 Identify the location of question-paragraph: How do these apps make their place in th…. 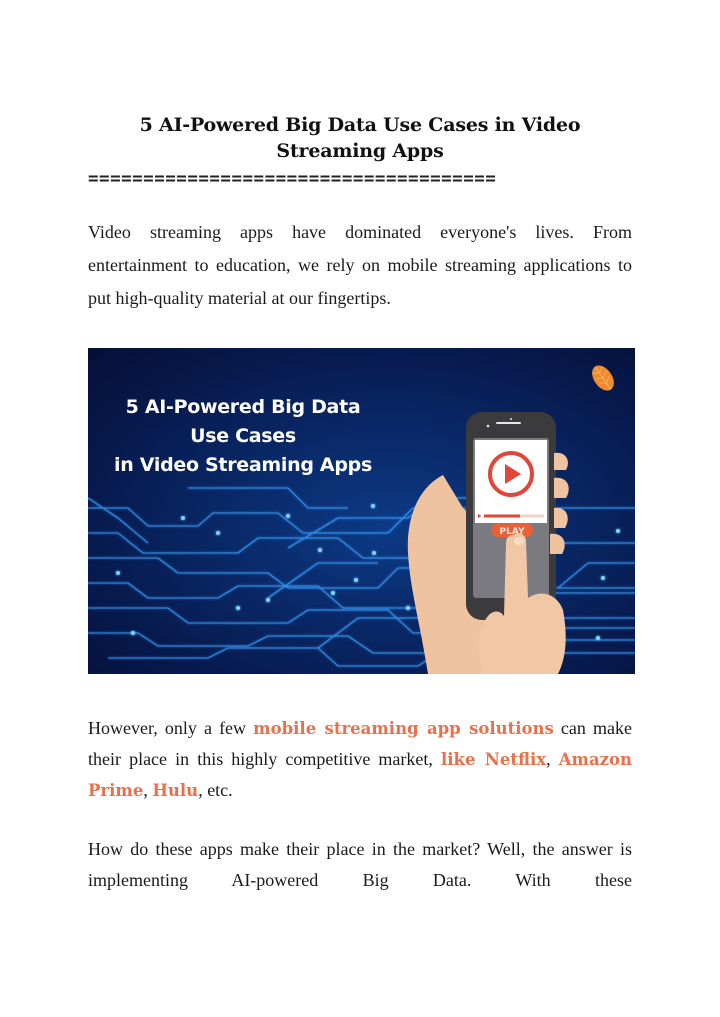
(360, 864).